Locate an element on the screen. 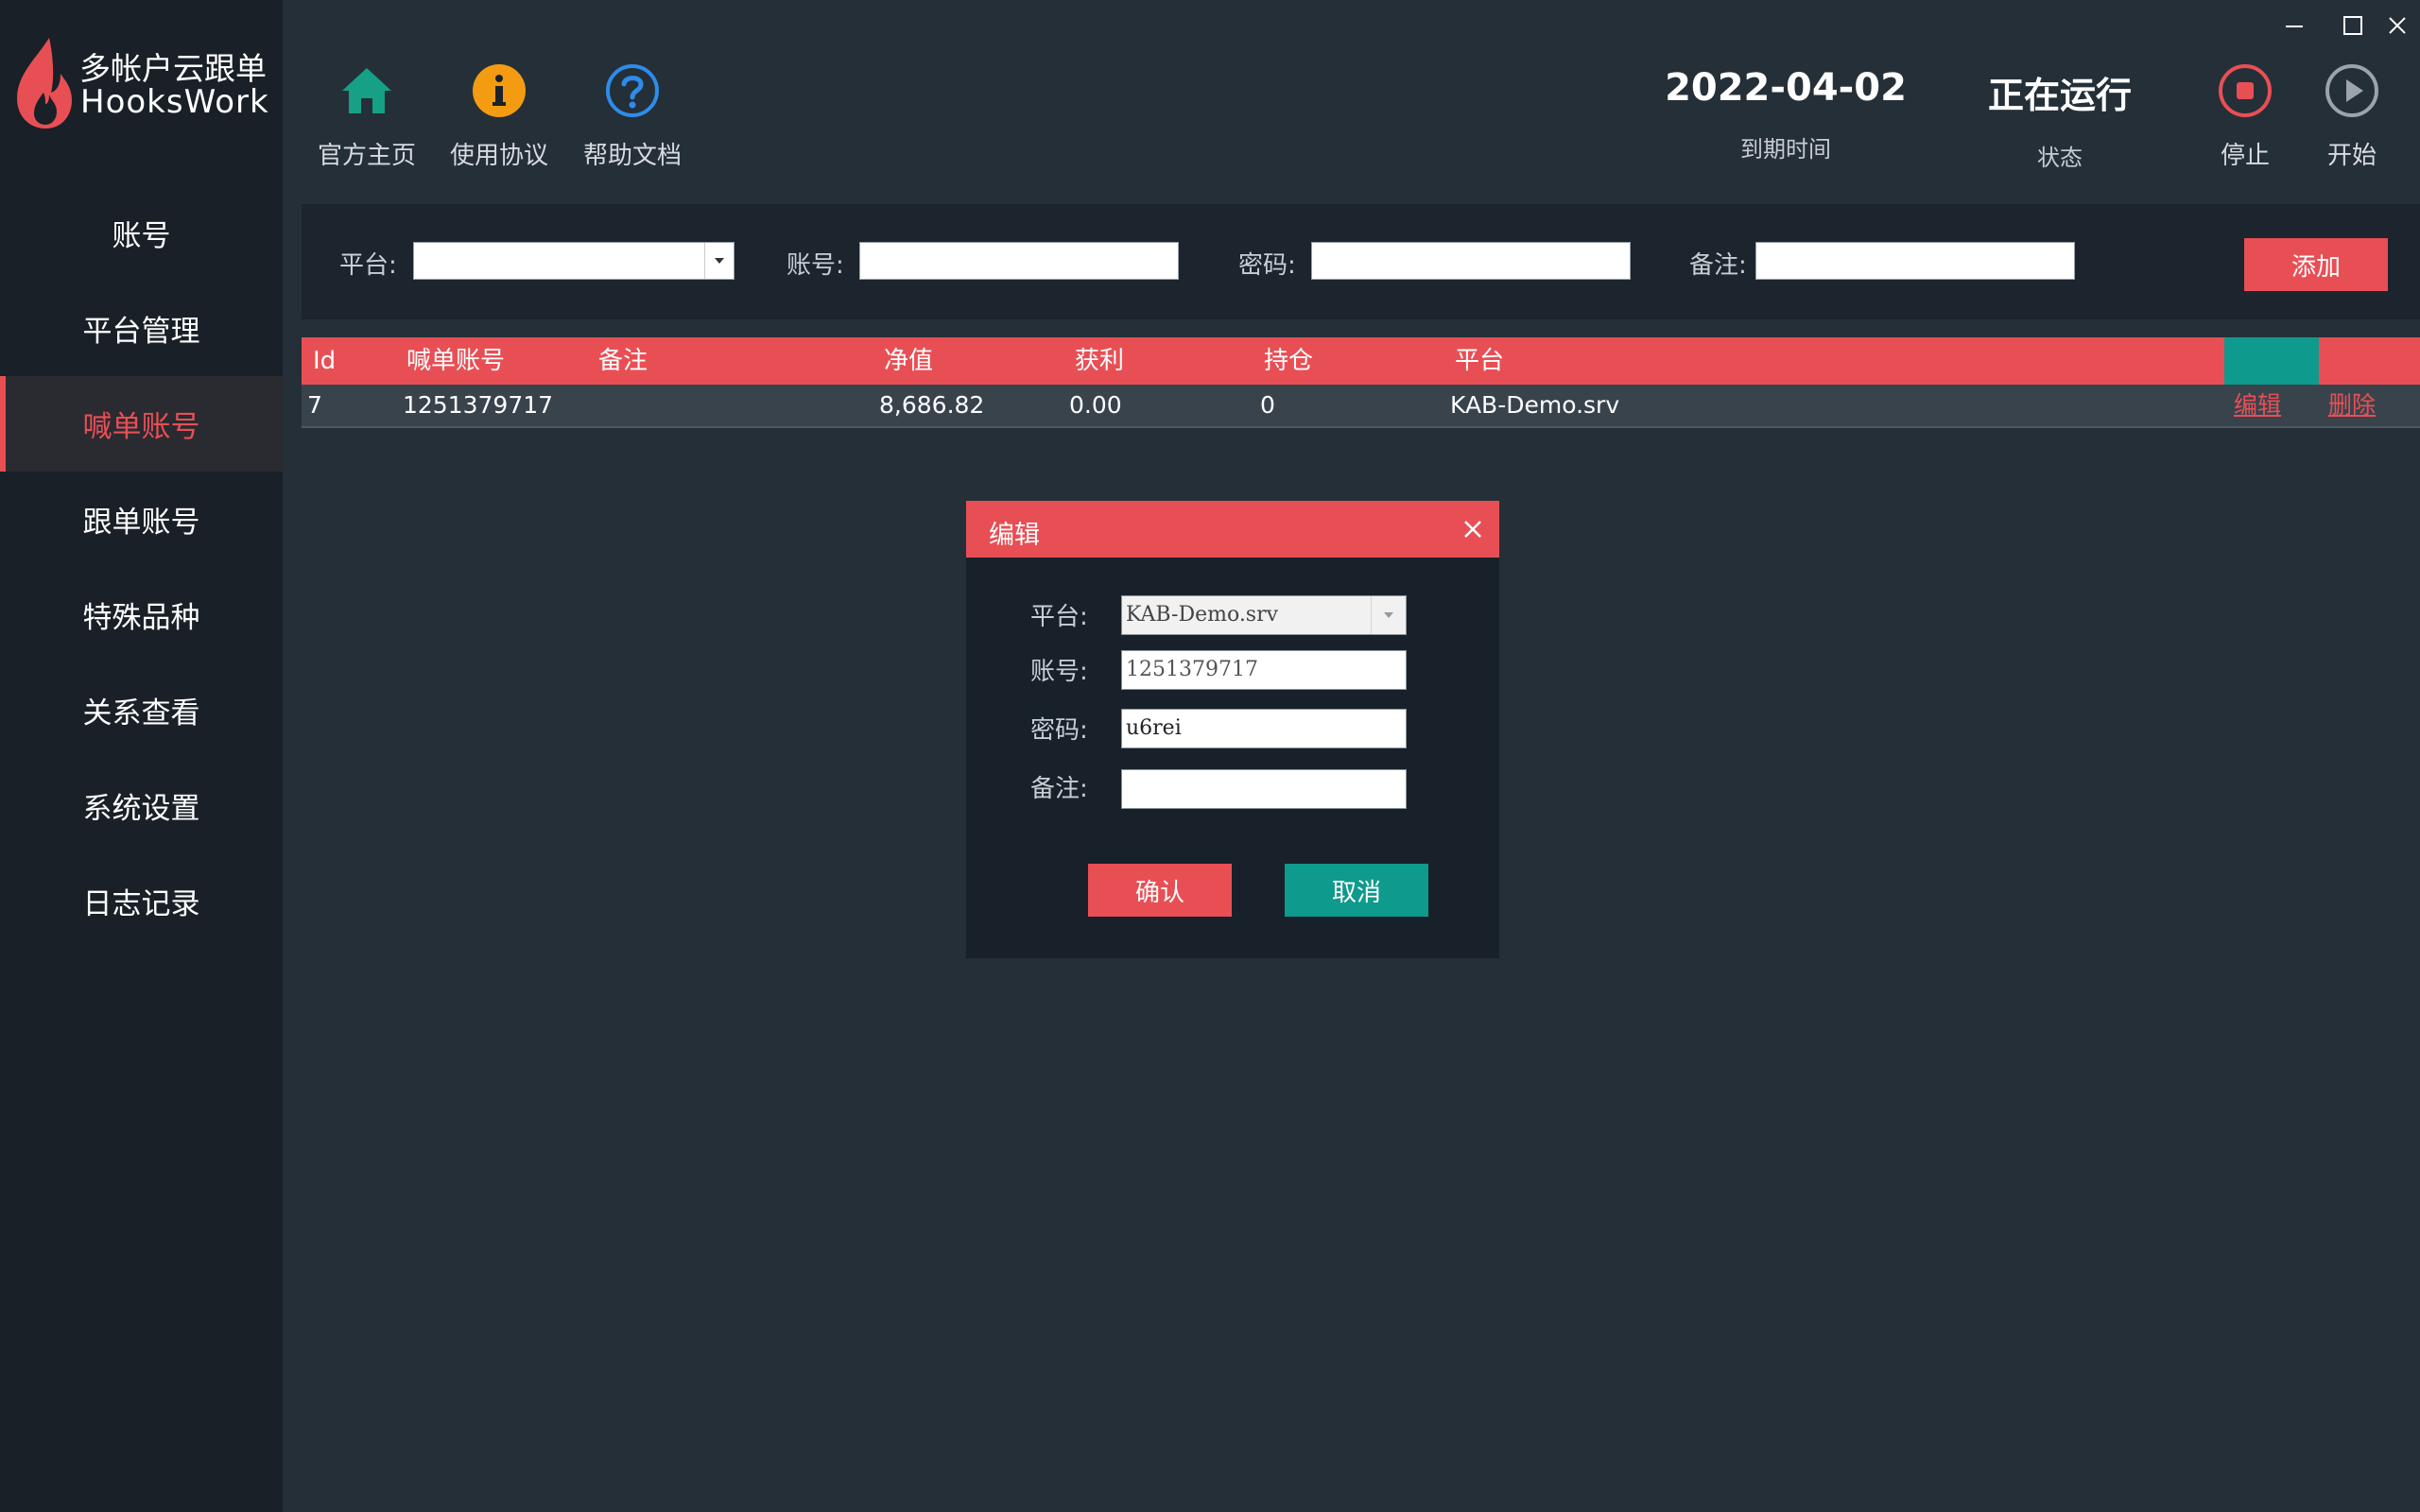 The image size is (2420, 1512). app-logo: 多帐户云跟单 HooksWork is located at coordinates (148, 88).